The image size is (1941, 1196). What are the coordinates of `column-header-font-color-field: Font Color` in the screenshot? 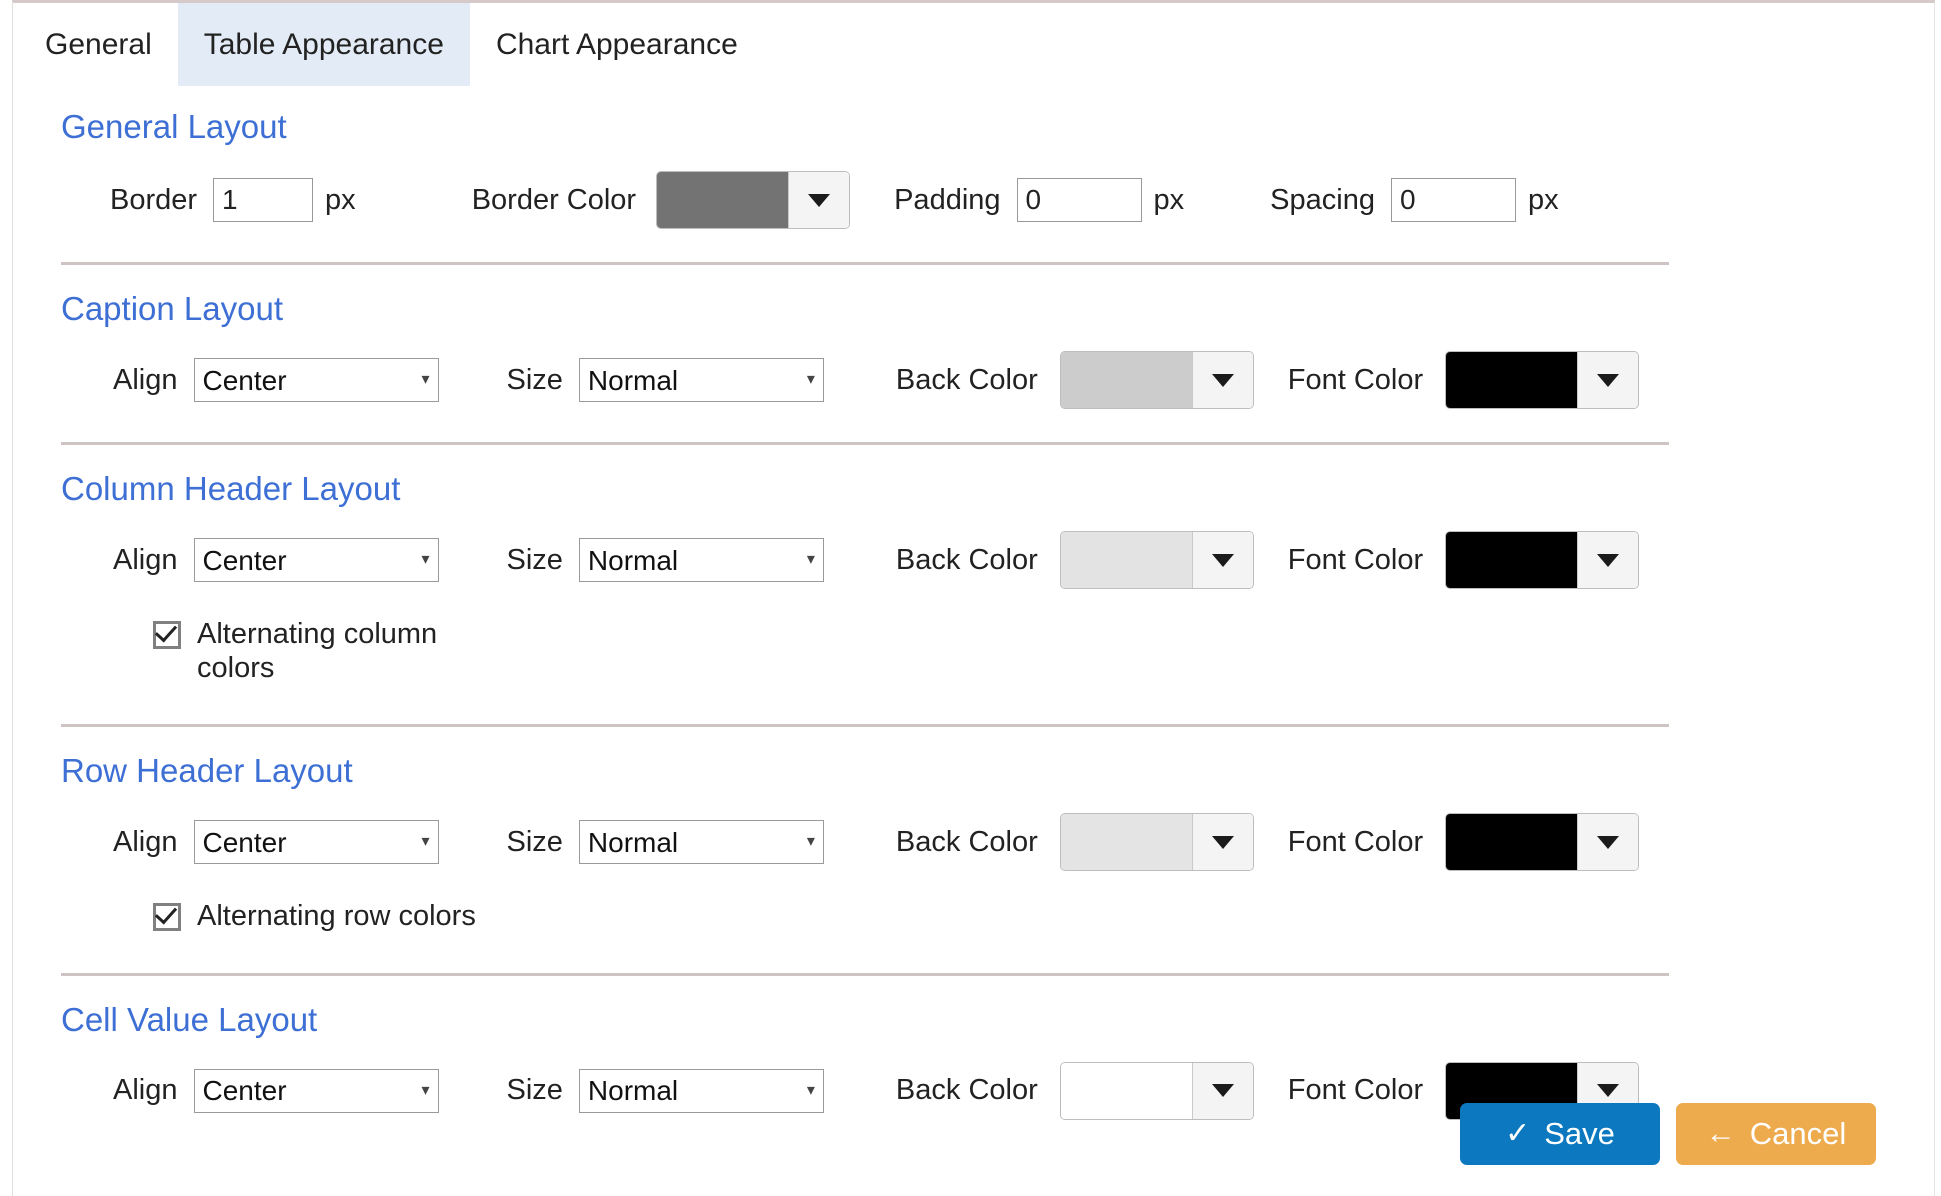 It's located at (1463, 560).